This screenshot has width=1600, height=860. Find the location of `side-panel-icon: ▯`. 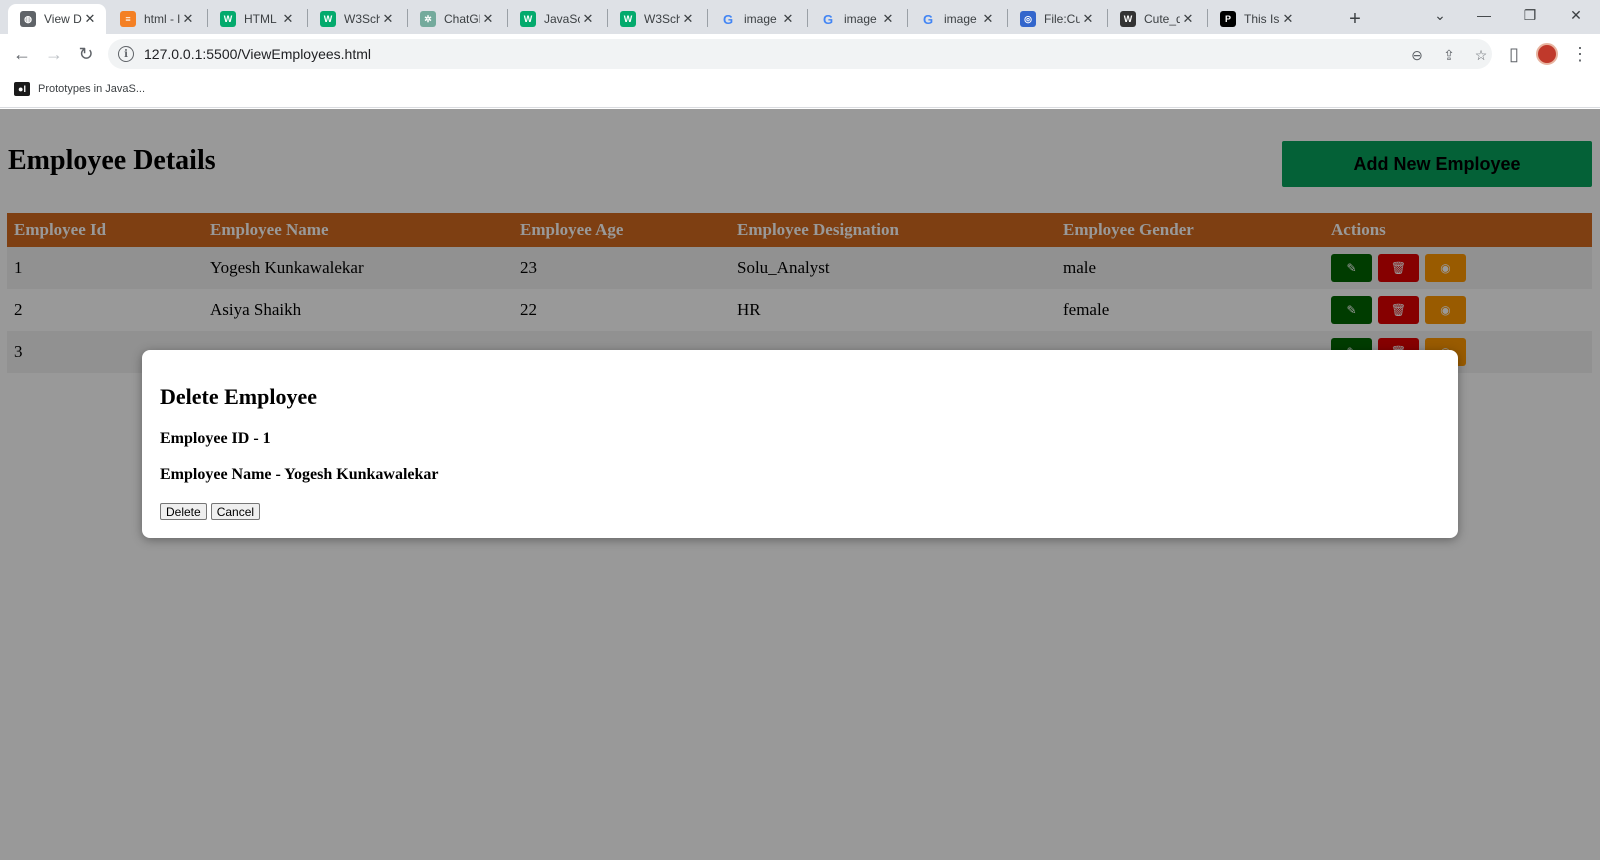

side-panel-icon: ▯ is located at coordinates (1514, 54).